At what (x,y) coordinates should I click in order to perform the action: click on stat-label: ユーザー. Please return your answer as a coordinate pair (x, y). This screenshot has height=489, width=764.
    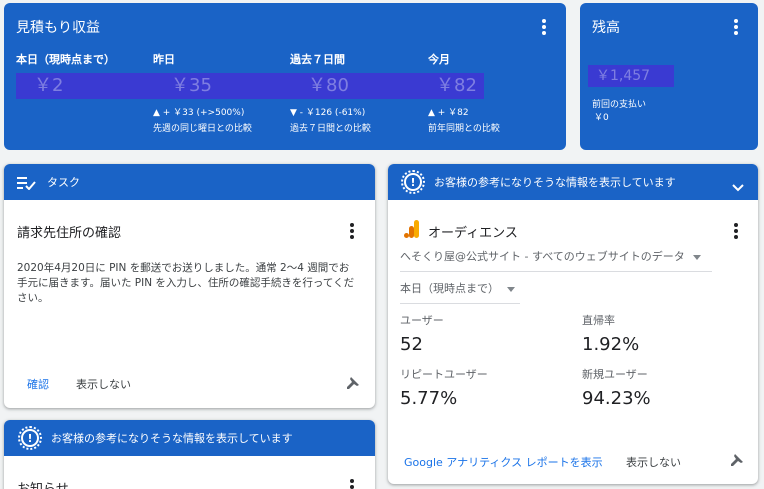
    Looking at the image, I should click on (422, 320).